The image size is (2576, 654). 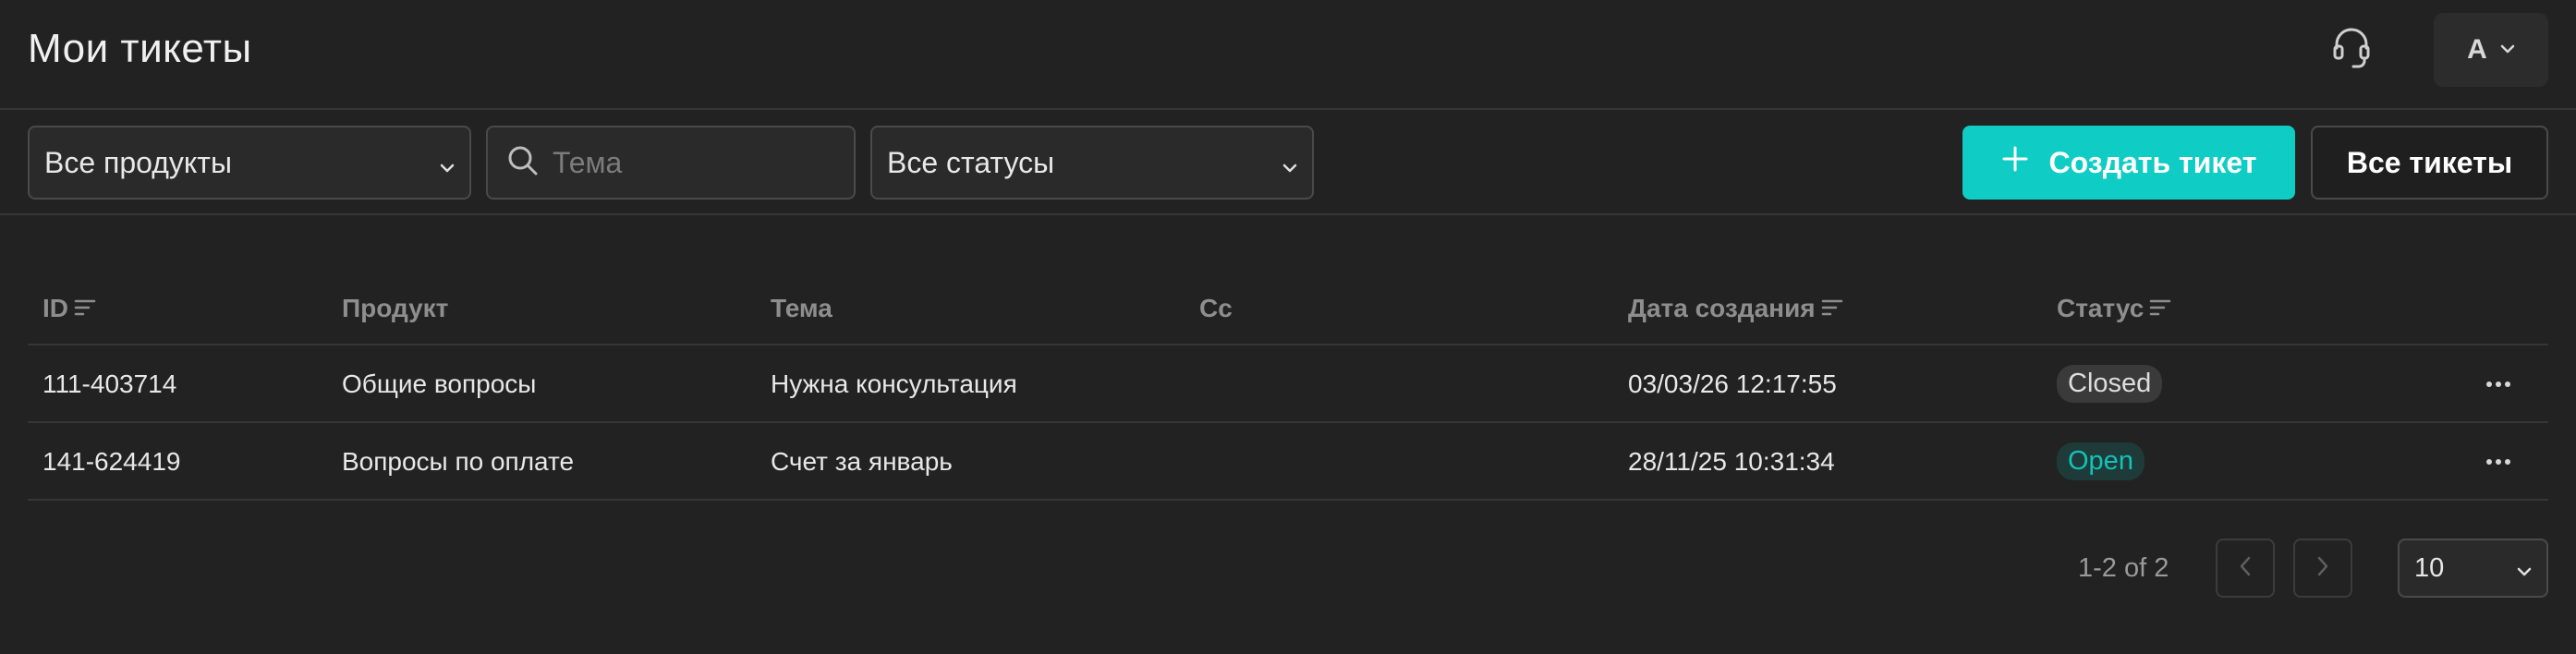 What do you see at coordinates (1092, 163) in the screenshot?
I see `status-filter-select: Все статусы` at bounding box center [1092, 163].